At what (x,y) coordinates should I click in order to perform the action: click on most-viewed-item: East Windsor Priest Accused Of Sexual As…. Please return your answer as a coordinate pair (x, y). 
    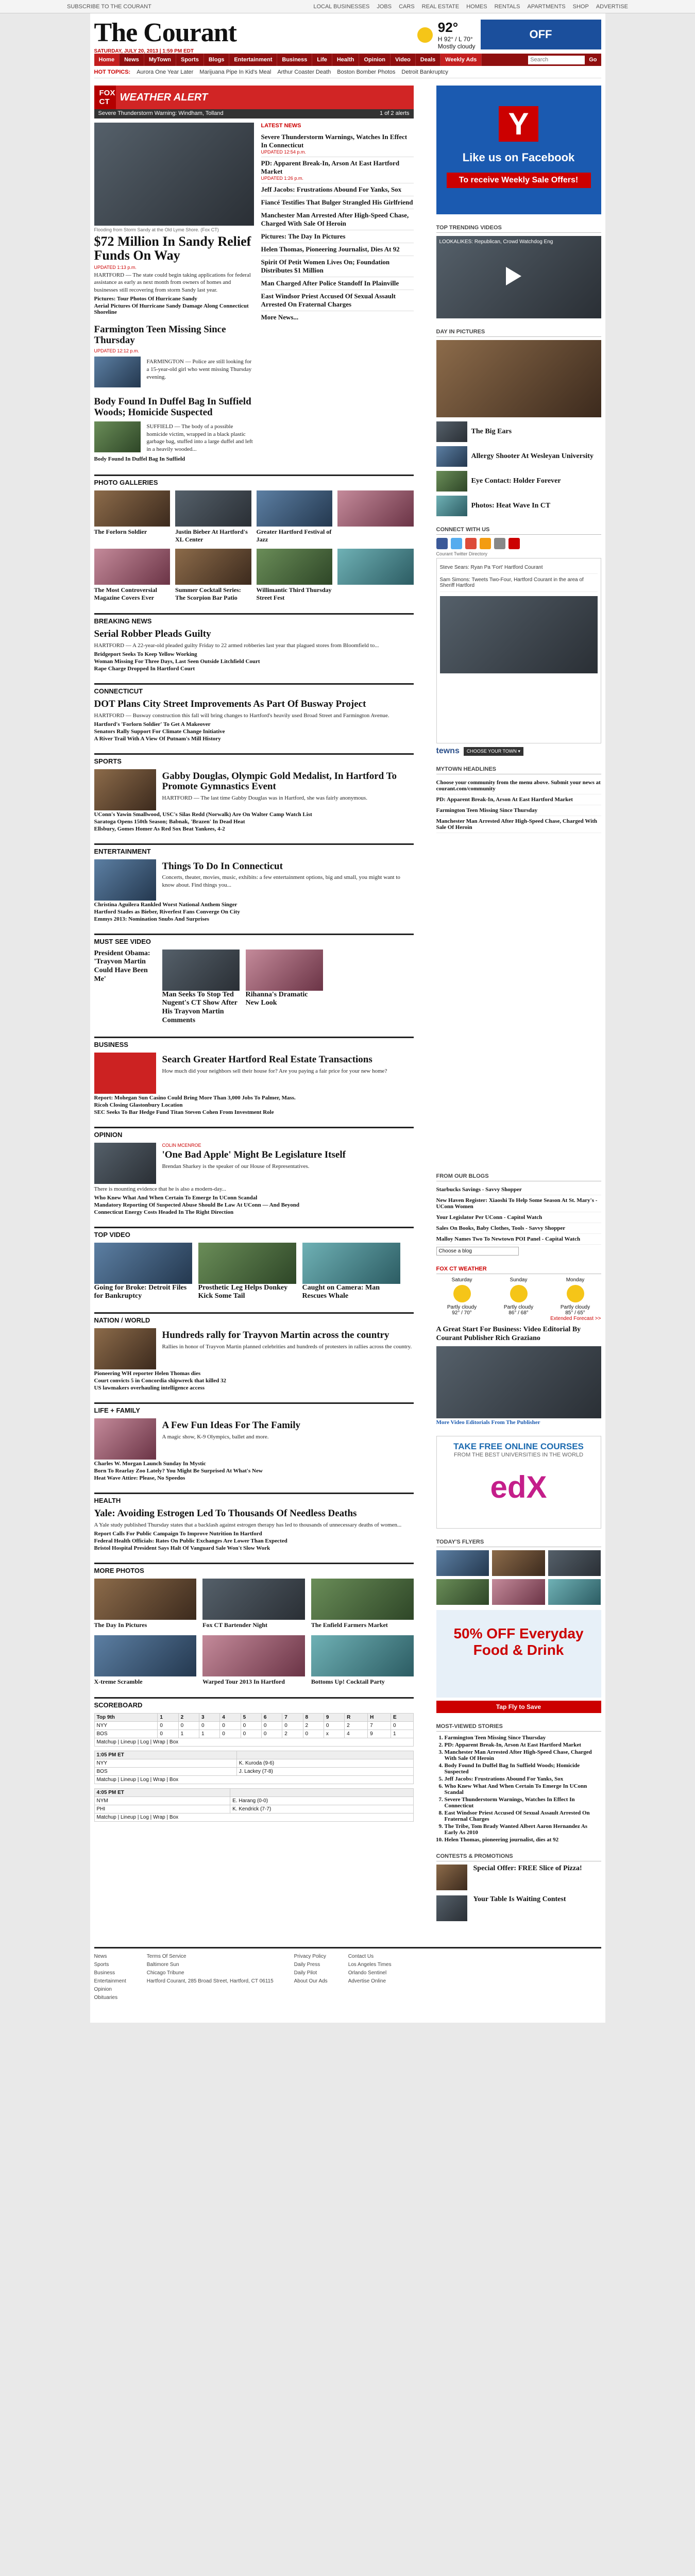
    Looking at the image, I should click on (523, 1816).